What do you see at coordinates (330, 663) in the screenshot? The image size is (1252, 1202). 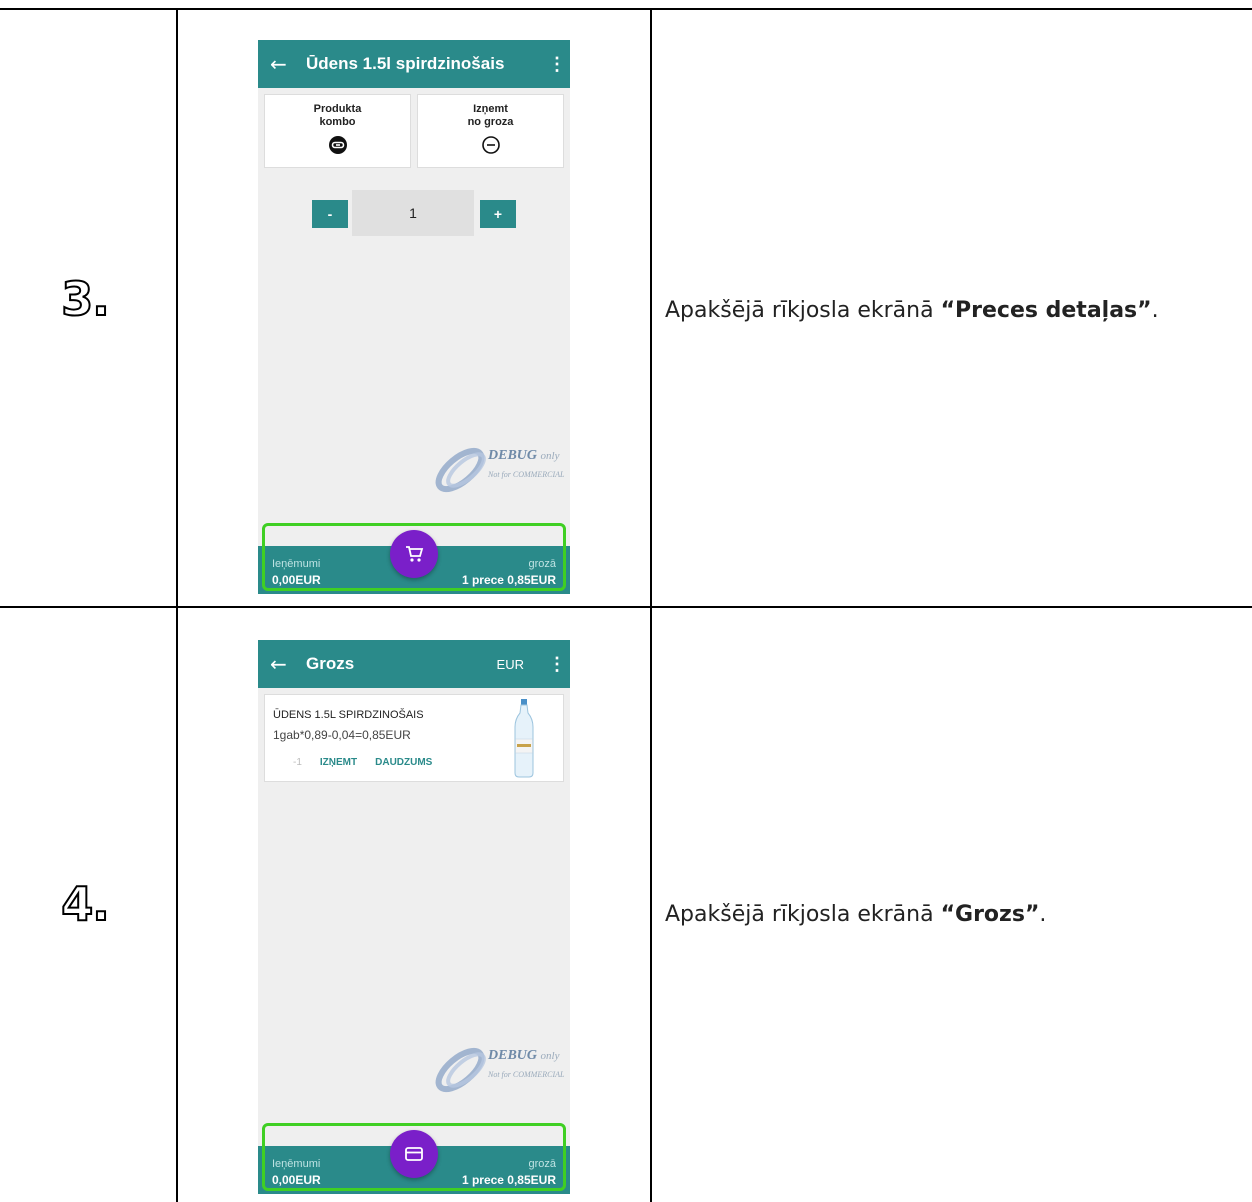 I see `page-title: Grozs` at bounding box center [330, 663].